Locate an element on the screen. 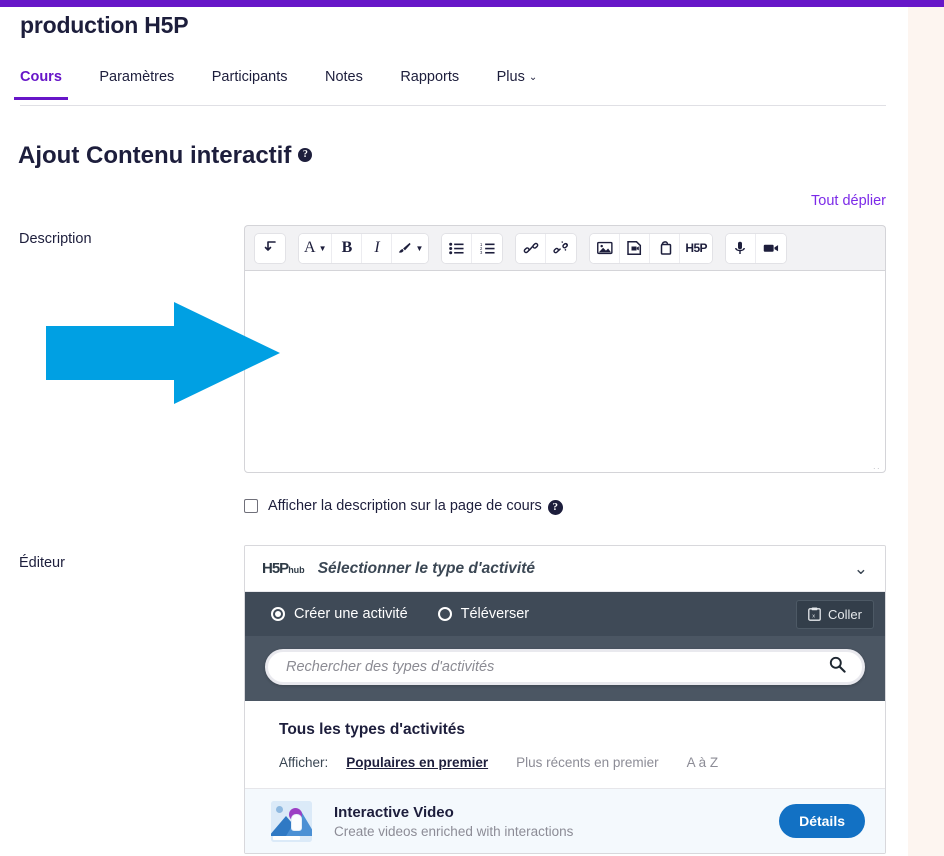  files-glyph is located at coordinates (666, 248).